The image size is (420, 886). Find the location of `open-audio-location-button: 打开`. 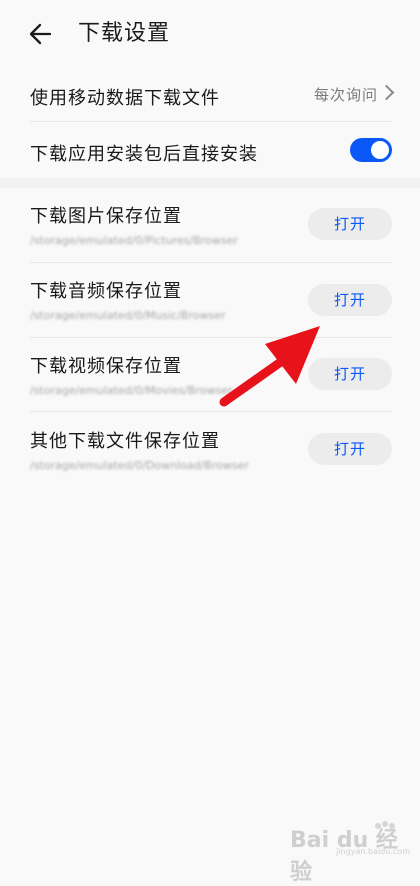

open-audio-location-button: 打开 is located at coordinates (350, 300).